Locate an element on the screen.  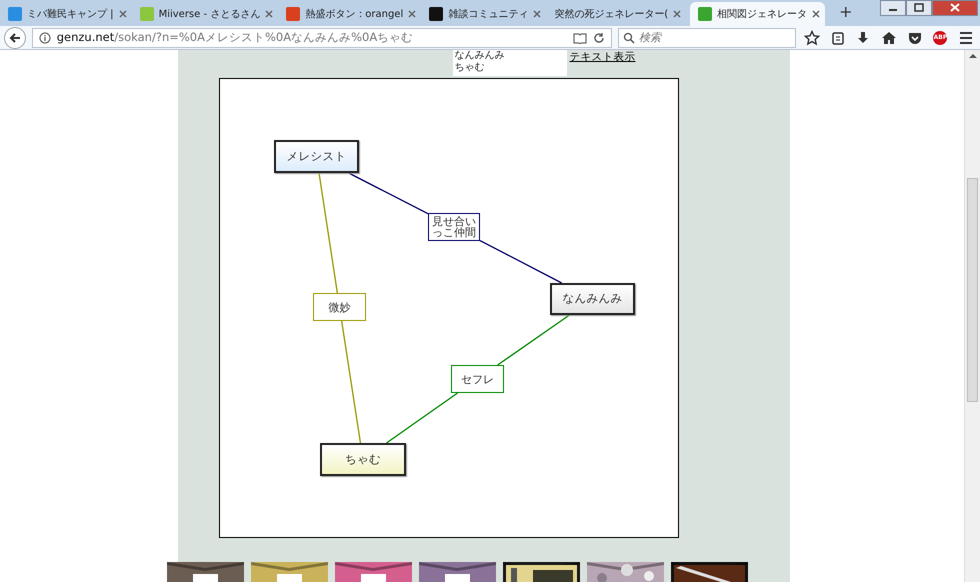
restore-icon is located at coordinates (919, 7).